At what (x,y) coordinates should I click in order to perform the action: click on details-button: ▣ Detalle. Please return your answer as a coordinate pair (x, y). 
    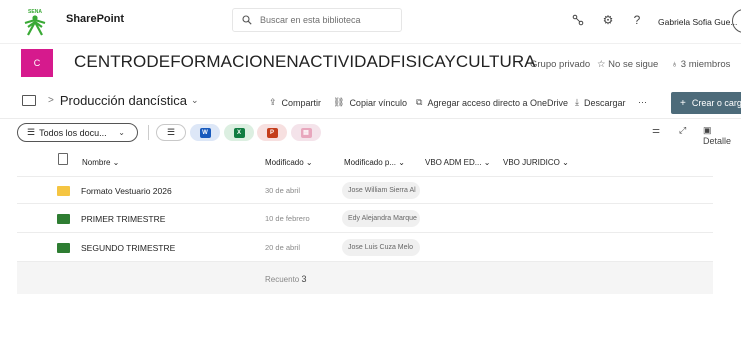
    Looking at the image, I should click on (722, 135).